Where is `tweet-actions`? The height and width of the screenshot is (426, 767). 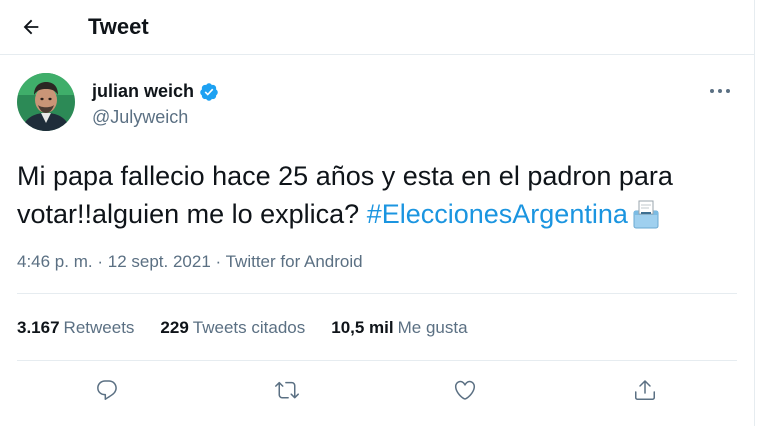 tweet-actions is located at coordinates (377, 390).